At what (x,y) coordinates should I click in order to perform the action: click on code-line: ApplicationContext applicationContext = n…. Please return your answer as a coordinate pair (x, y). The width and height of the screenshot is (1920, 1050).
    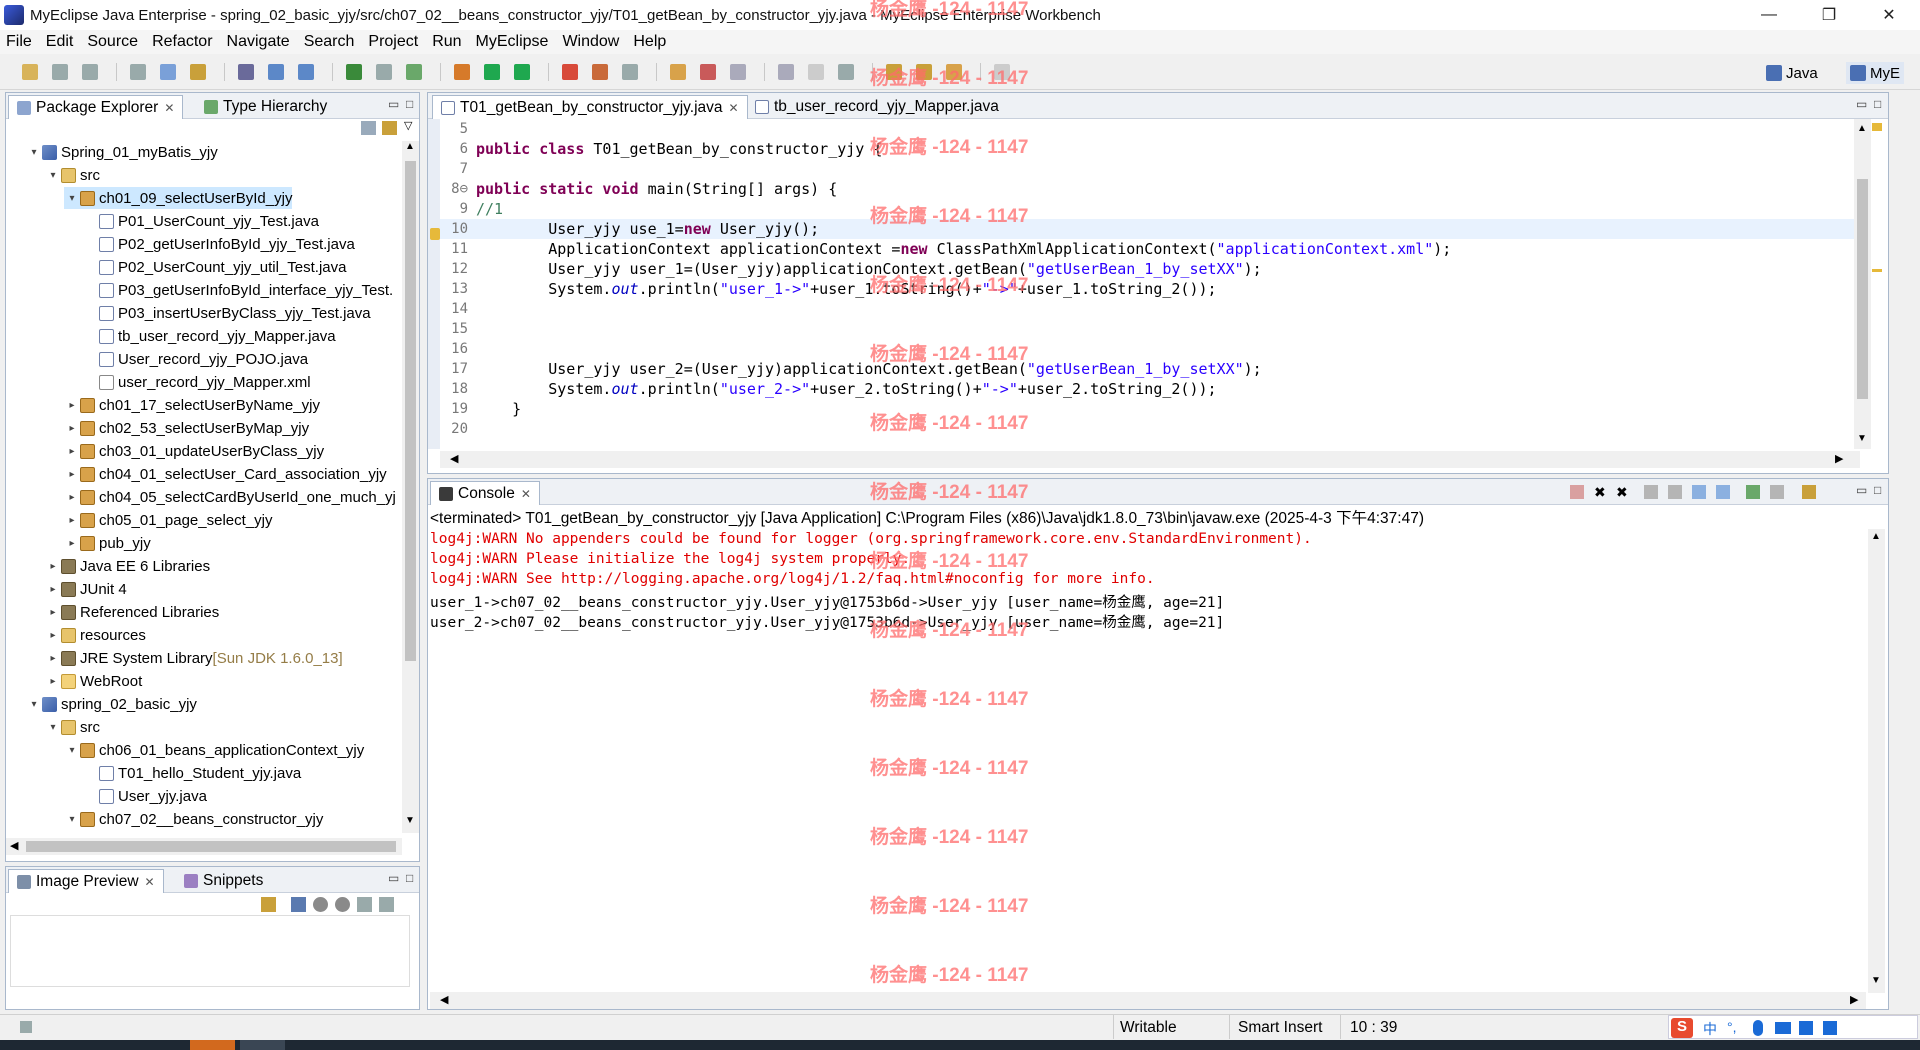
    Looking at the image, I should click on (963, 249).